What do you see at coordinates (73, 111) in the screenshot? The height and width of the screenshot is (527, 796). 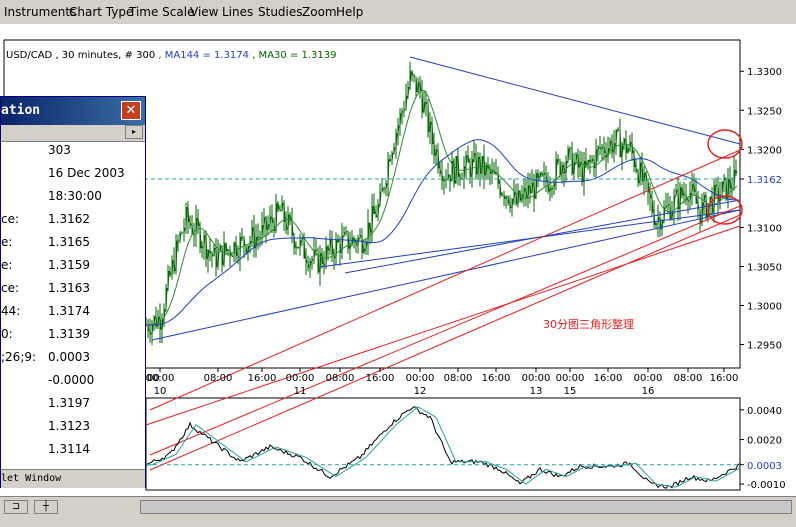 I see `data-window-titlebar: ation ✕` at bounding box center [73, 111].